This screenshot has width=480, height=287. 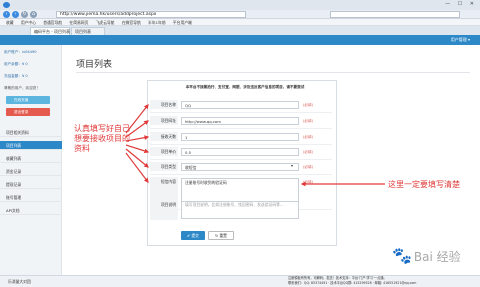 What do you see at coordinates (402, 255) in the screenshot?
I see `paw-icon: 🐾` at bounding box center [402, 255].